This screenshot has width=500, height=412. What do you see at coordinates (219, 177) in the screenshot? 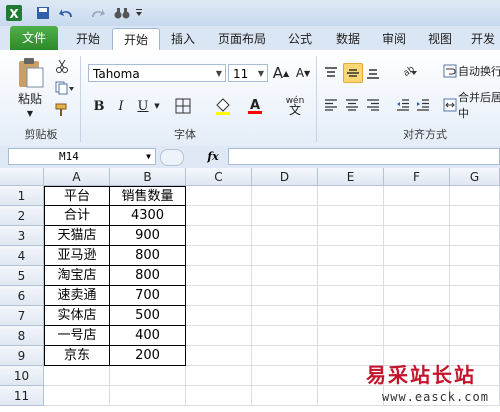
I see `column-header-c: C` at bounding box center [219, 177].